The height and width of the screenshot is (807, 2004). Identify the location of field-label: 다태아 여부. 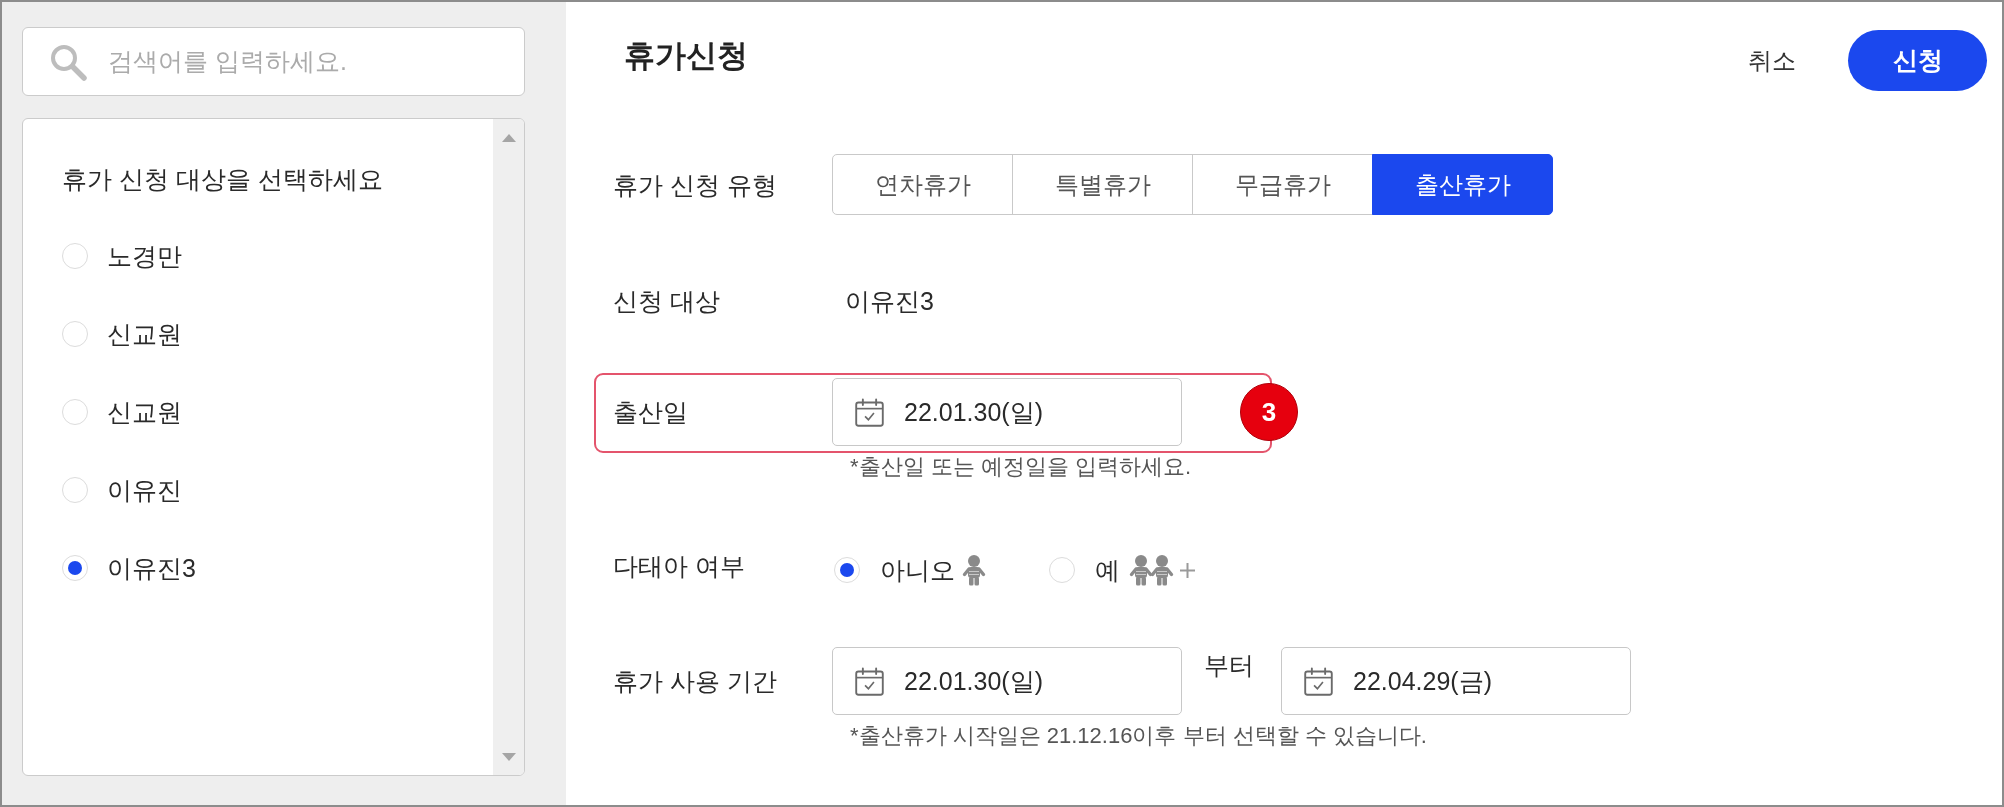
(679, 566).